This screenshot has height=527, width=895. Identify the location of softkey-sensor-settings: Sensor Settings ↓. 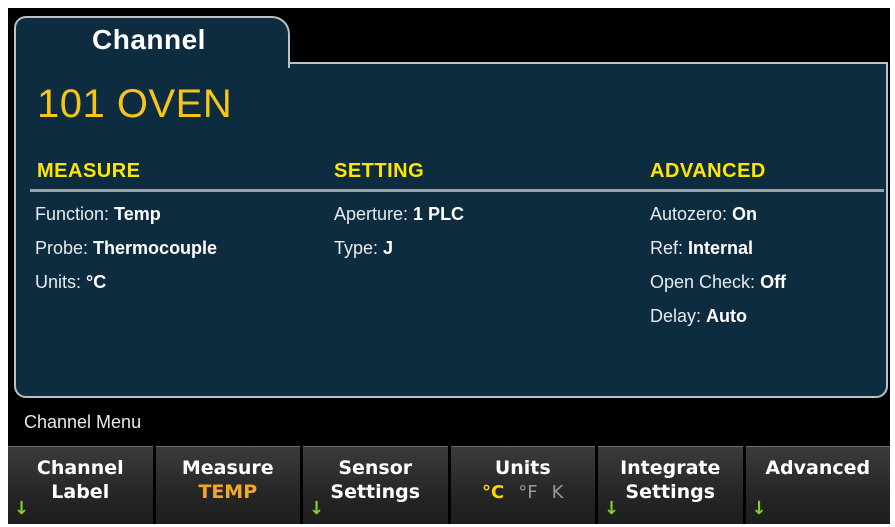
(375, 485).